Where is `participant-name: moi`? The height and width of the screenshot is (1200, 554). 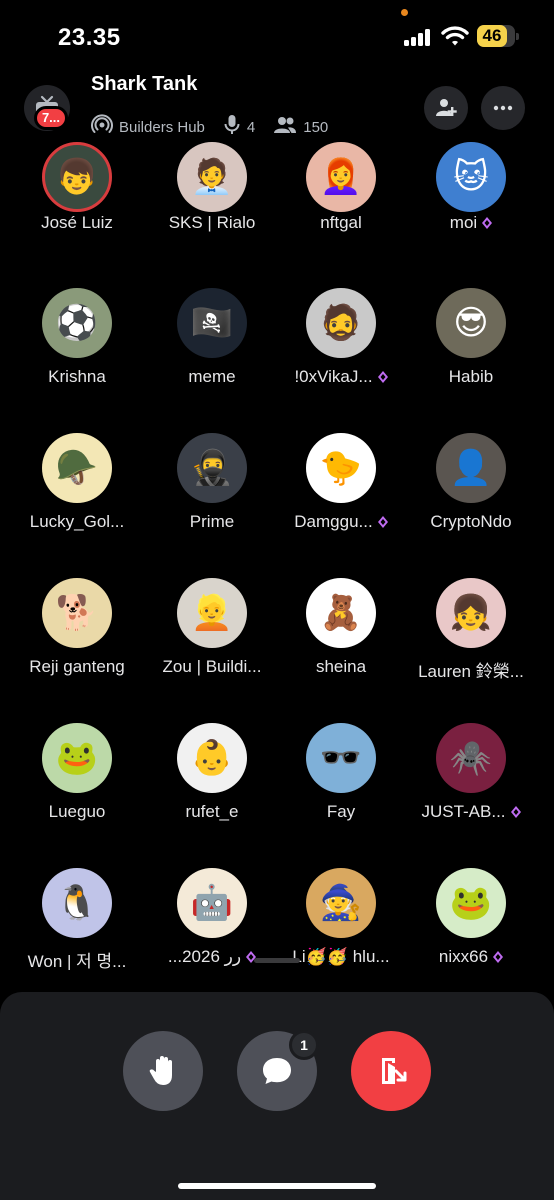
participant-name: moi is located at coordinates (471, 223).